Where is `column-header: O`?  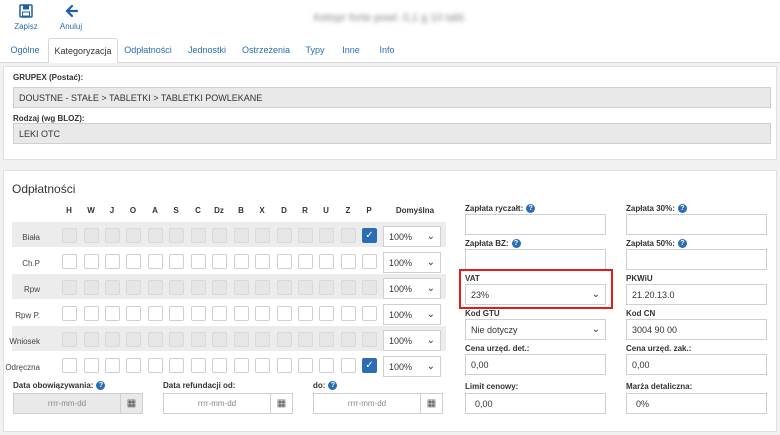 column-header: O is located at coordinates (133, 210).